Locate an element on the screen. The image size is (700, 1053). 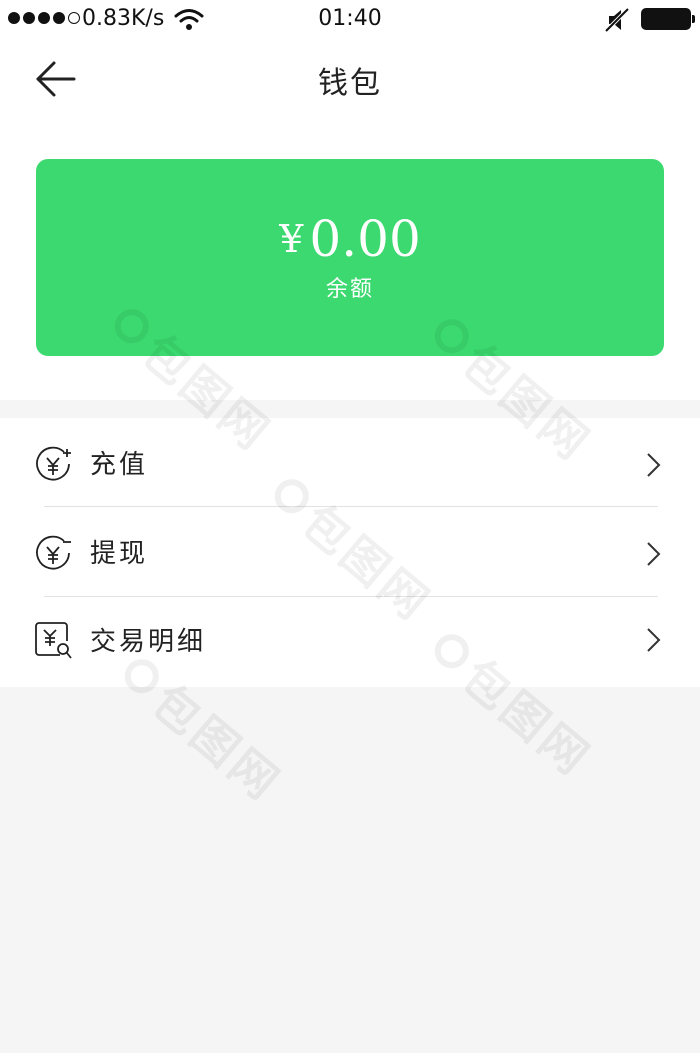
mute-icon is located at coordinates (617, 20).